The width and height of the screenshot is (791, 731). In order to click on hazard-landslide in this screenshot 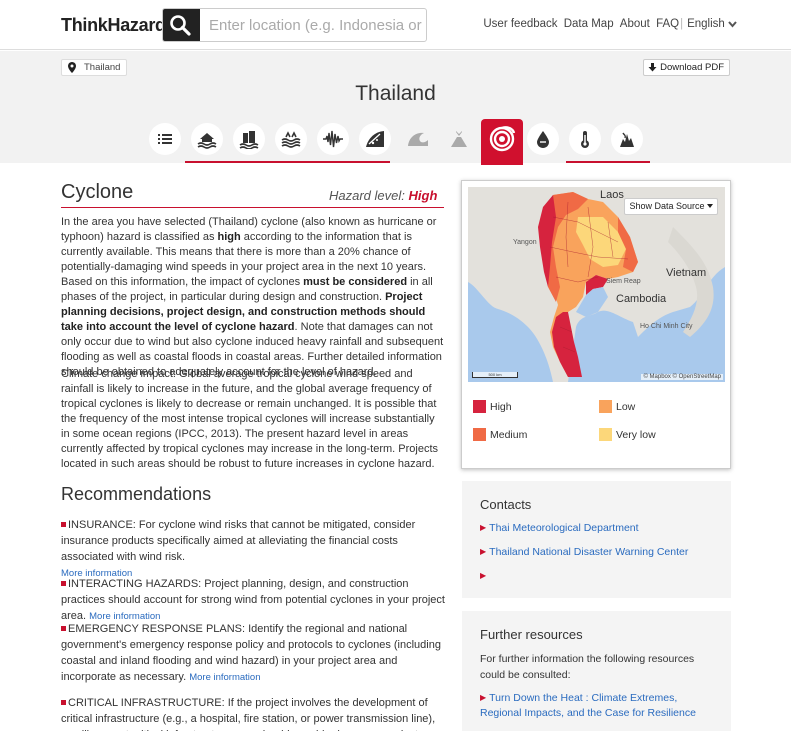, I will do `click(375, 139)`.